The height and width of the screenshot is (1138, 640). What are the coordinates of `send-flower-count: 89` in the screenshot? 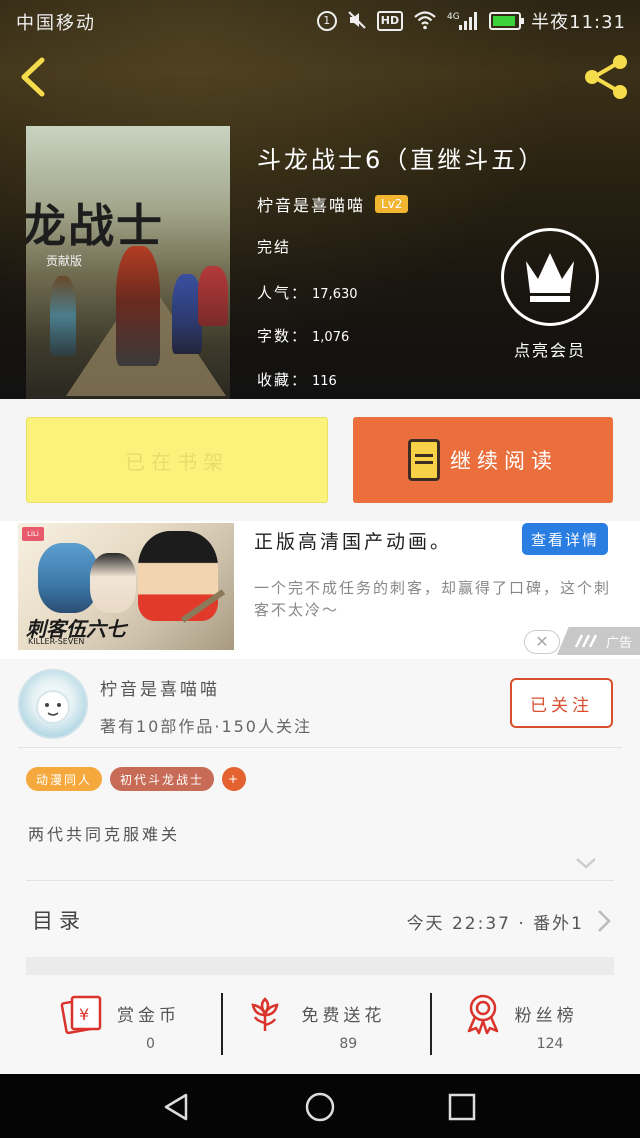 It's located at (348, 1044).